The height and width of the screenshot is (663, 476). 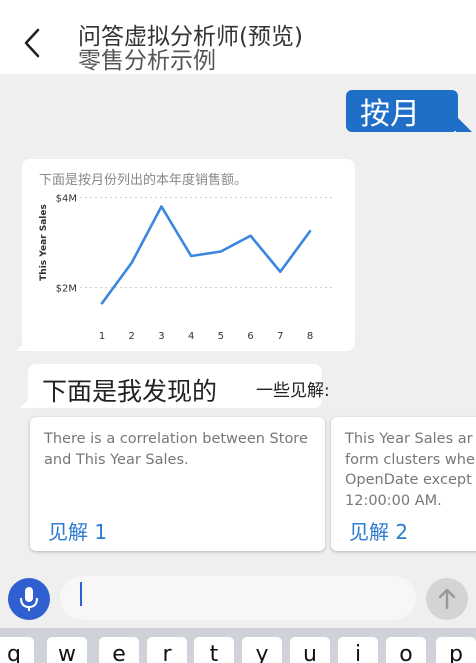 I want to click on x-tick-label: 6, so click(x=250, y=336).